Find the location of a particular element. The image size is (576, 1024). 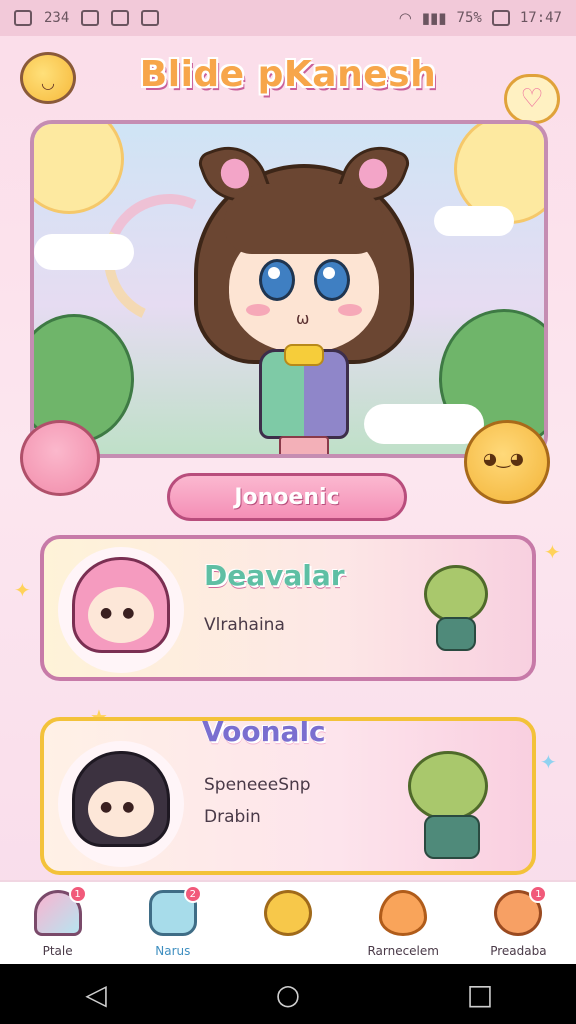

character-mouth: ω is located at coordinates (303, 318).